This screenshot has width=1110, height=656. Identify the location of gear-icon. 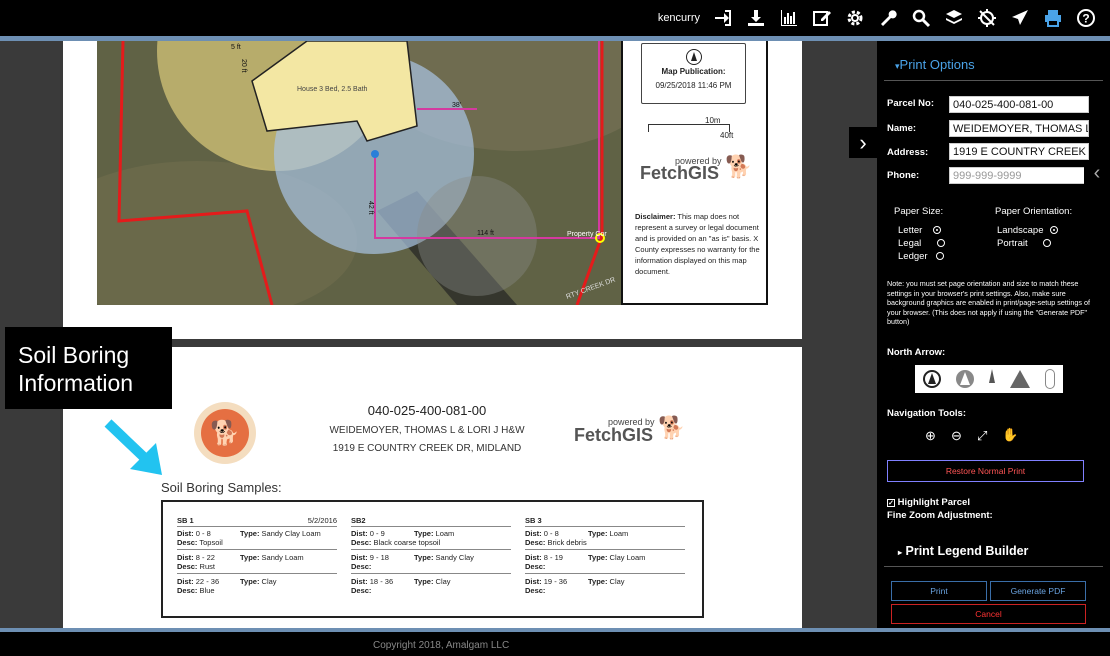
(854, 18).